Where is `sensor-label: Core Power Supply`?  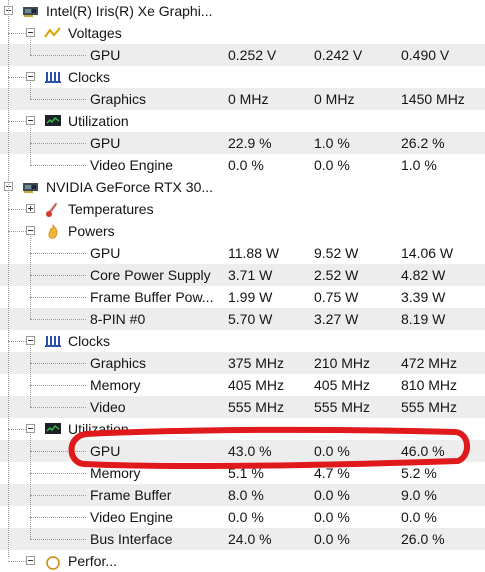
sensor-label: Core Power Supply is located at coordinates (150, 275).